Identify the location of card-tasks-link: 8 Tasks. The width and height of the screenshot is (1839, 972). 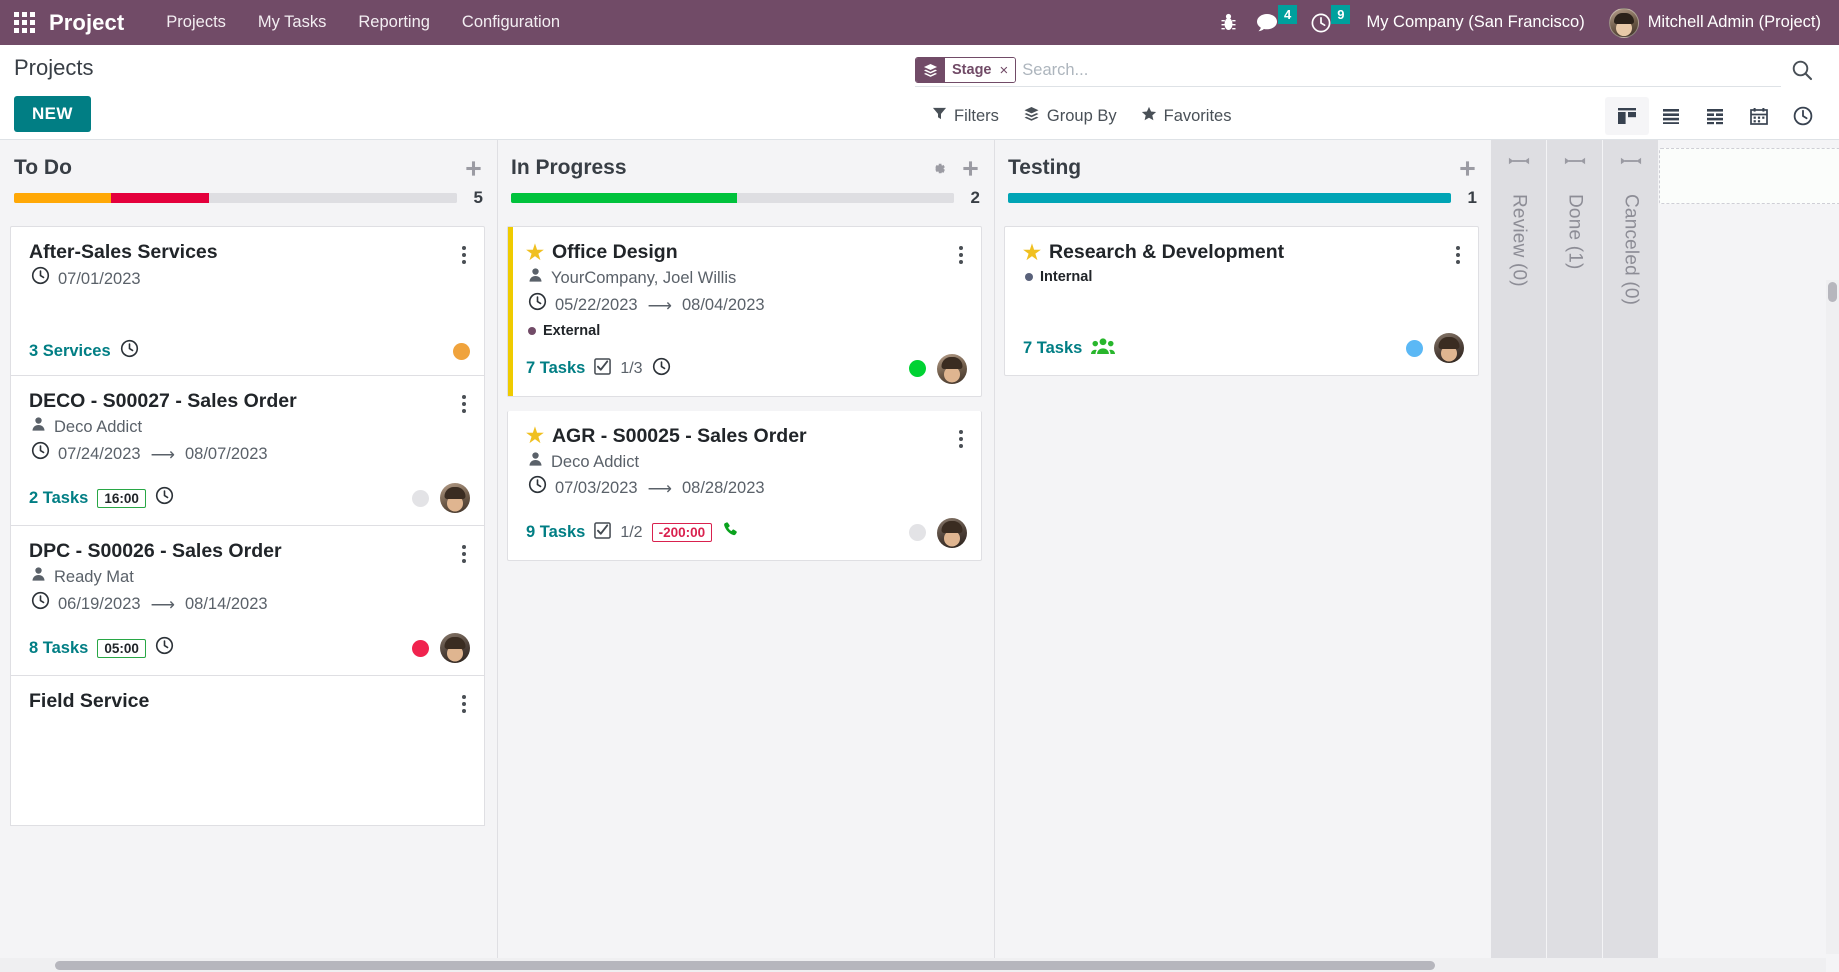
(58, 648).